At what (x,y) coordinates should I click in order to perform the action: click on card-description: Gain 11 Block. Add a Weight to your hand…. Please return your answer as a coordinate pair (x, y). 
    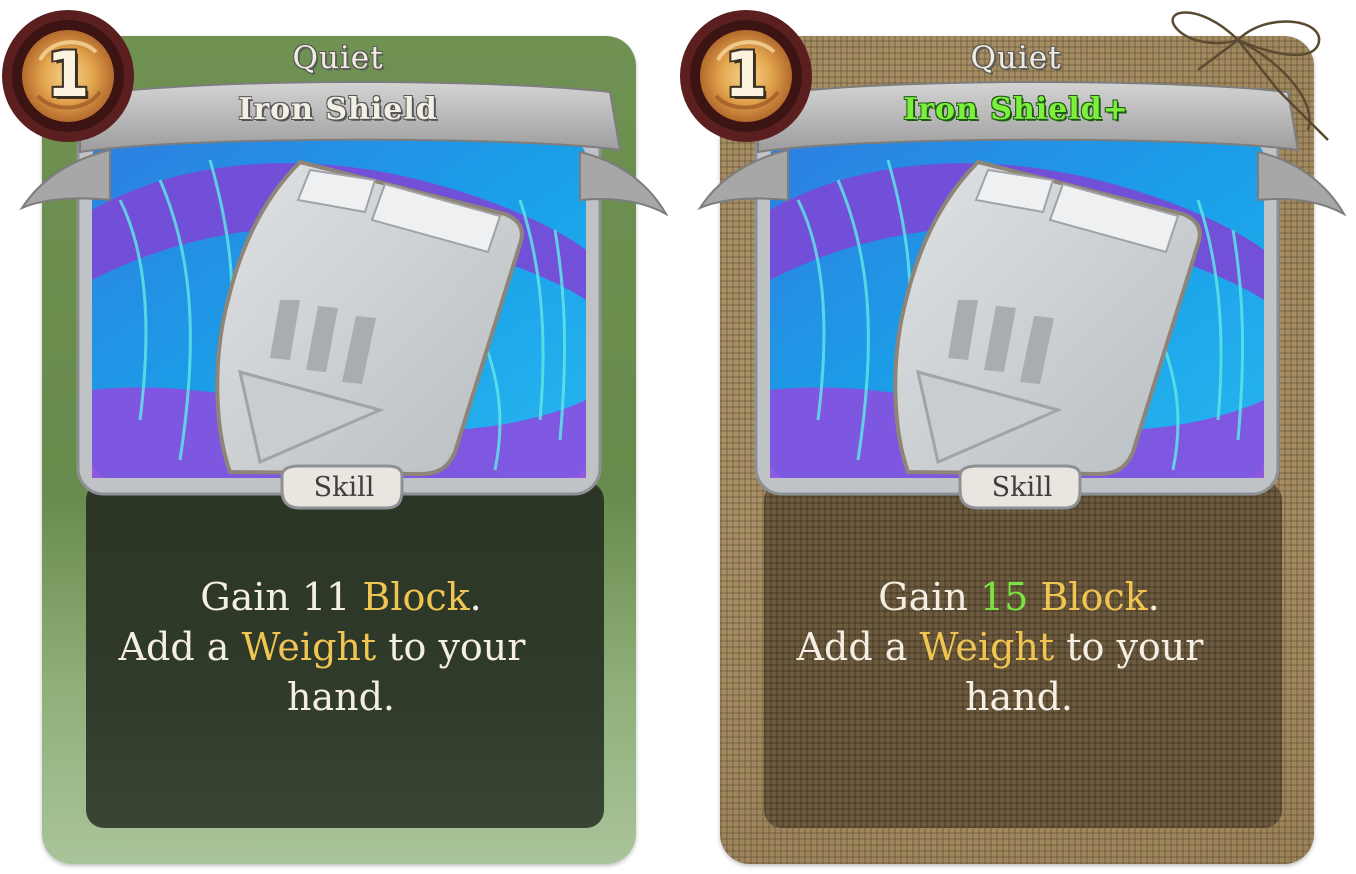
    Looking at the image, I should click on (341, 647).